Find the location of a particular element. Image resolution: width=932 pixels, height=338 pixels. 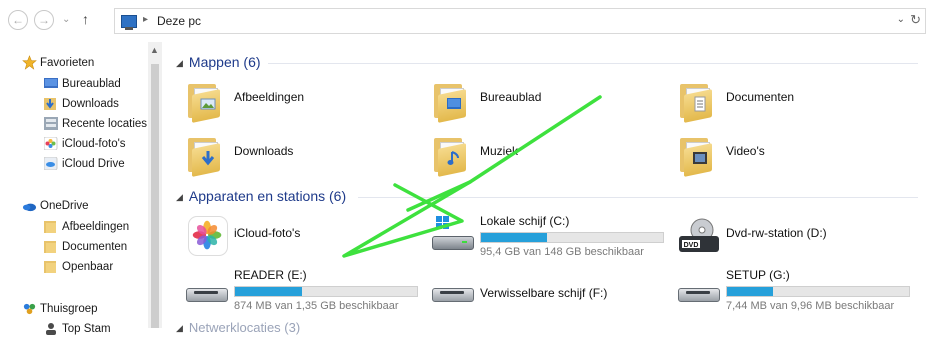

scrollbar-thumb is located at coordinates (155, 196).